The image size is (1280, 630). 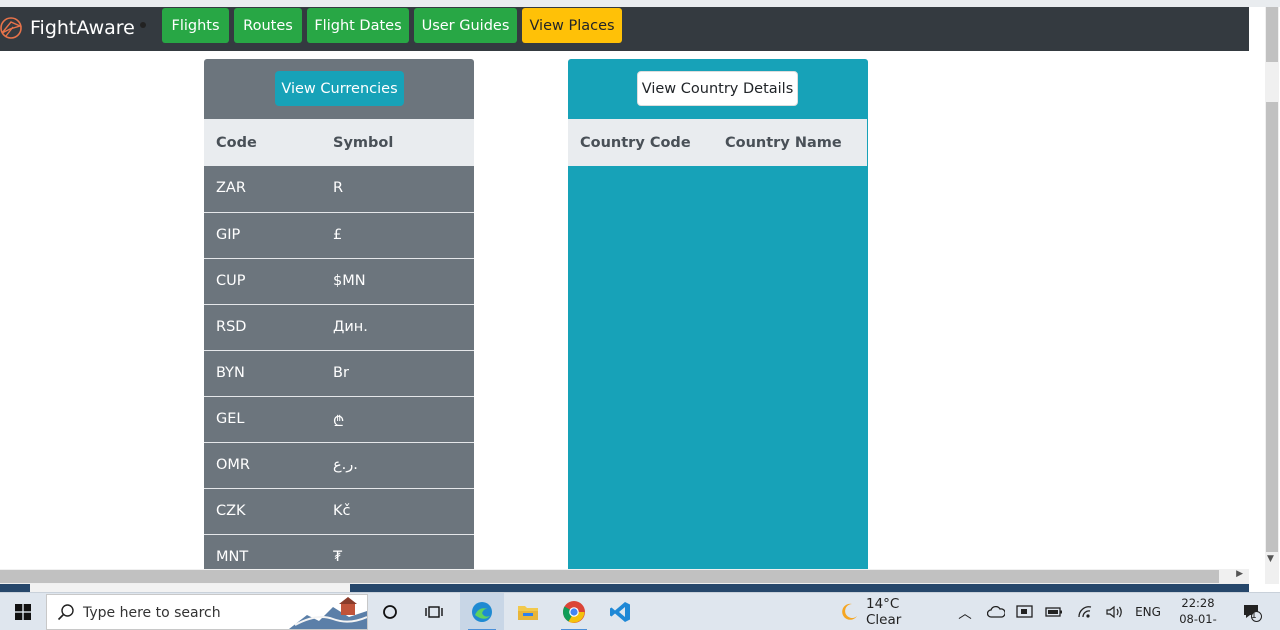 I want to click on table-row: CZK Kč, so click(x=339, y=511).